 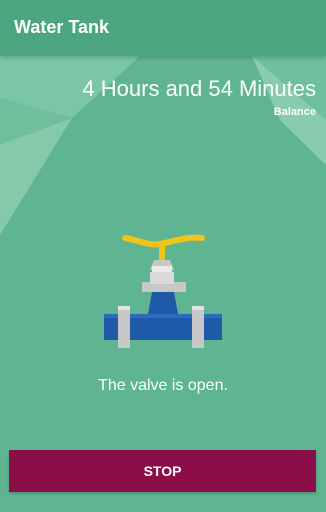 I want to click on balance-value: 4 Hours and 54 Minutes, so click(x=199, y=88).